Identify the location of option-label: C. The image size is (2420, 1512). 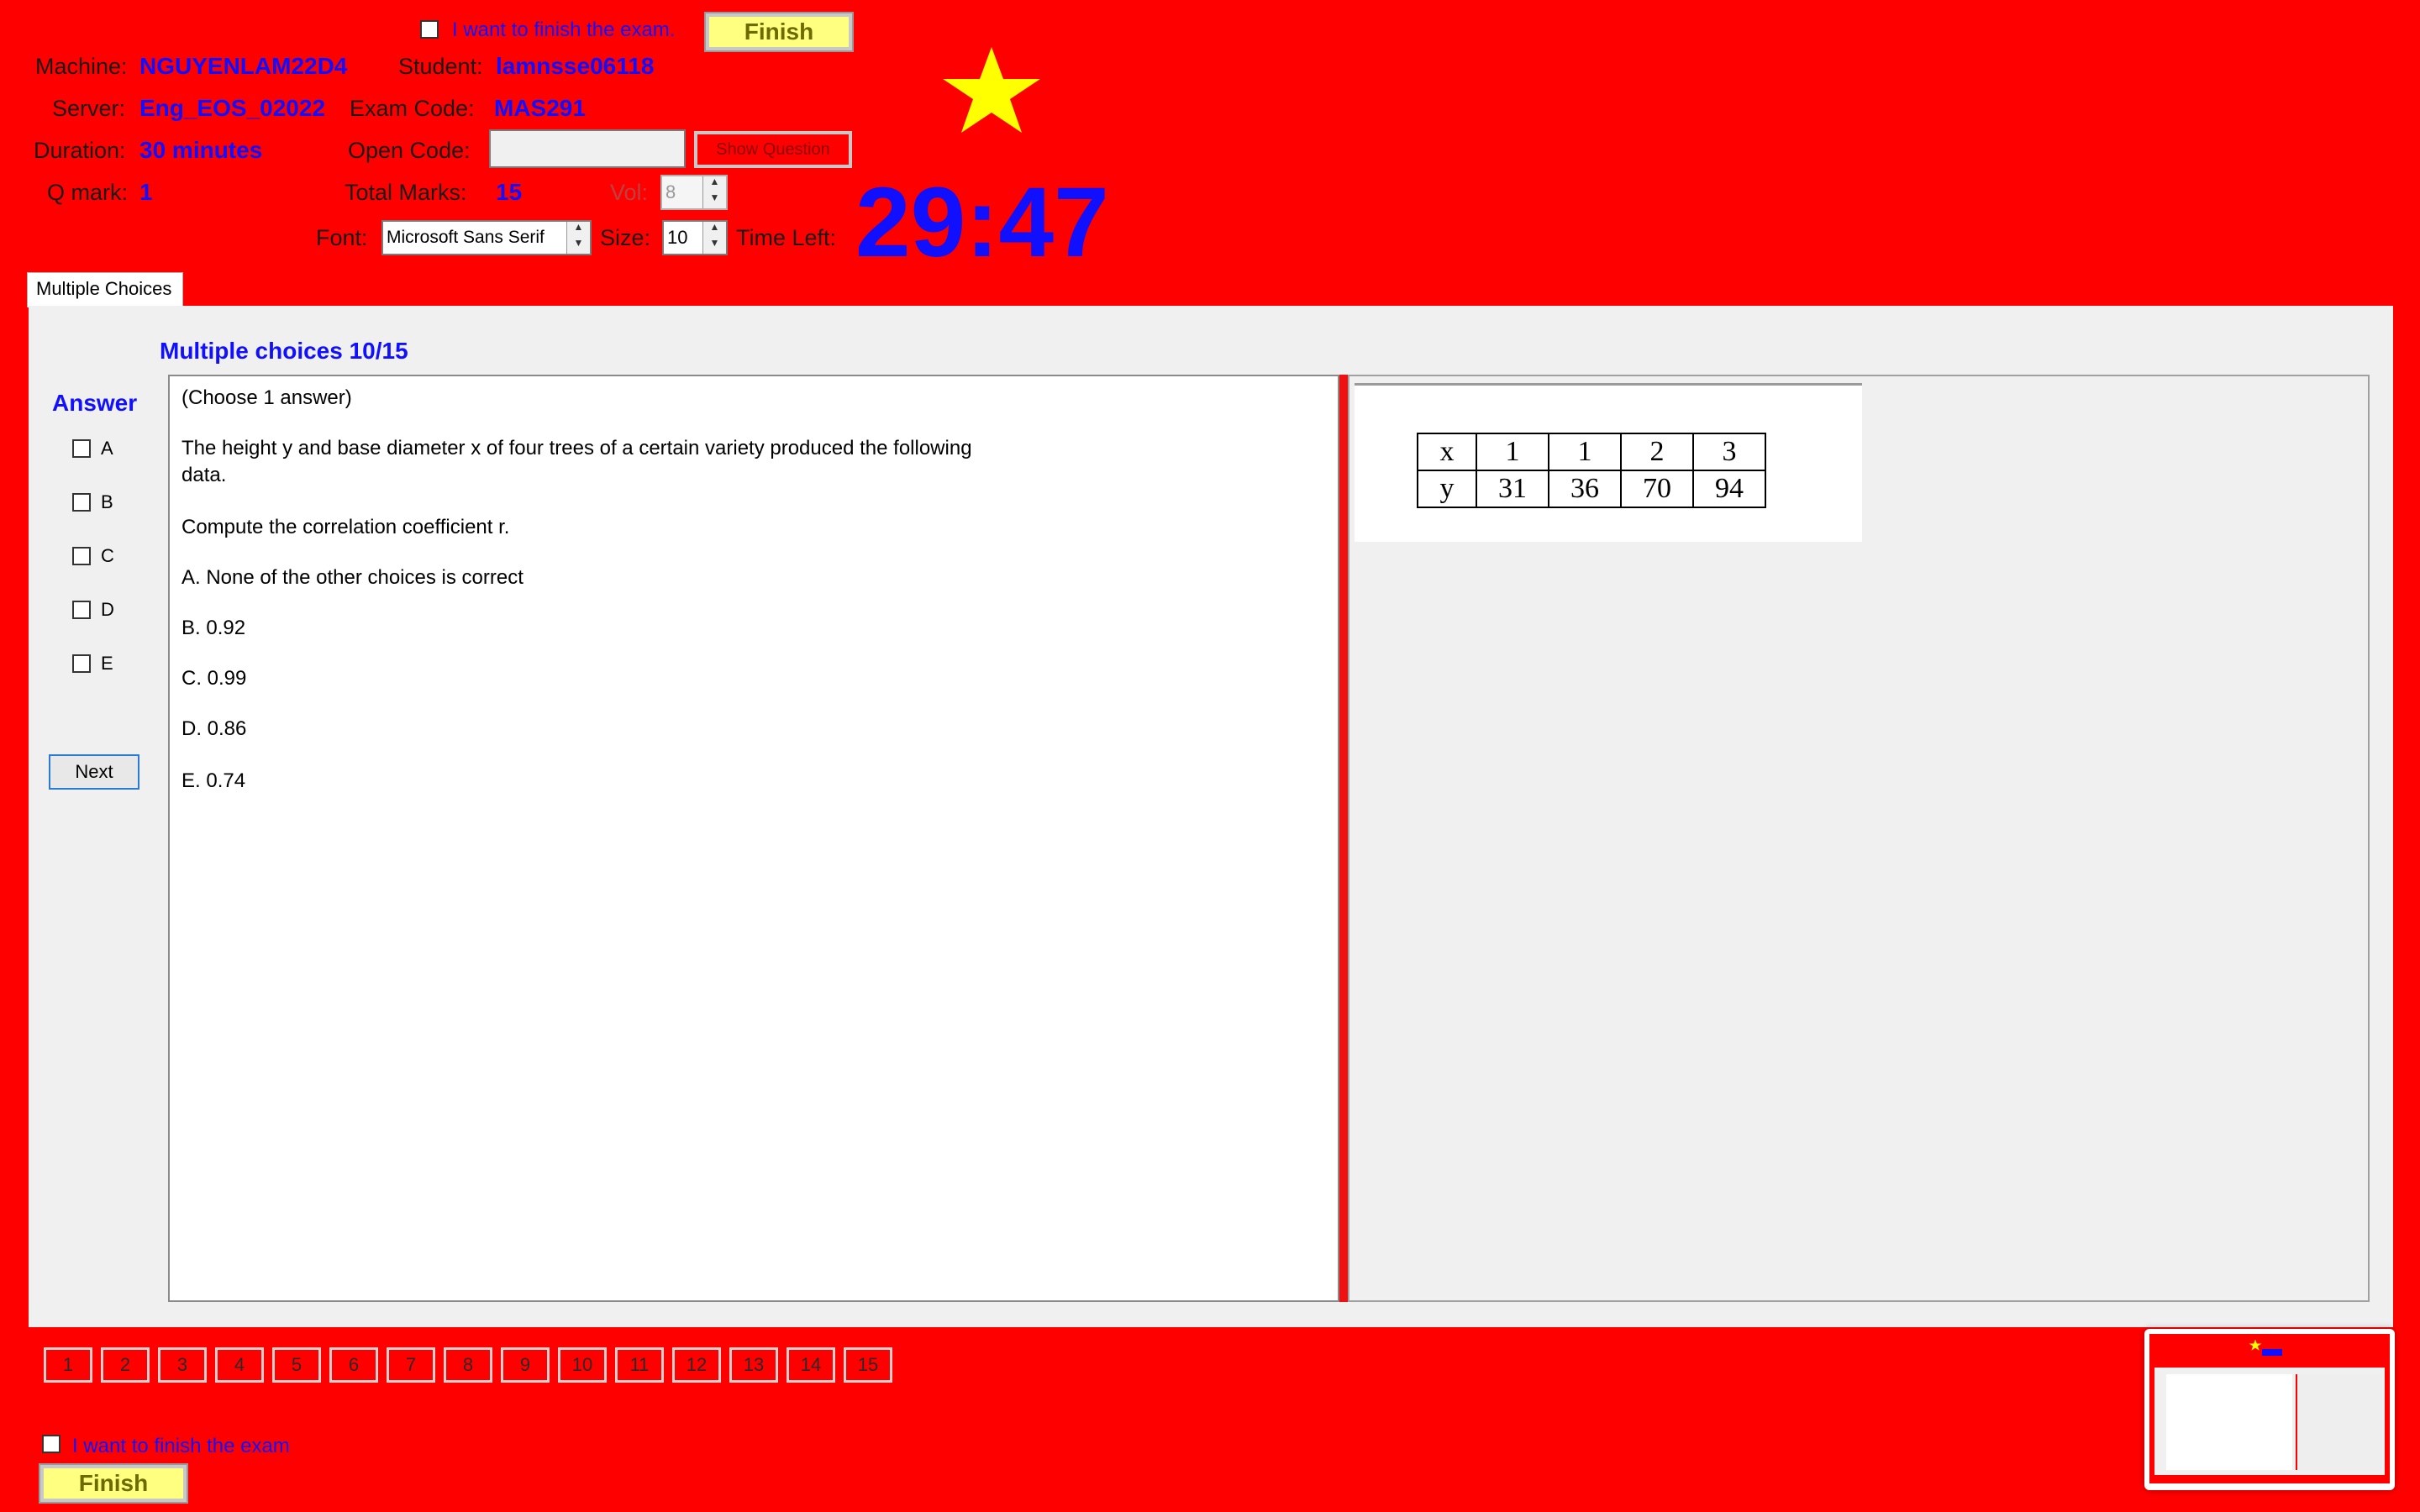
(107, 556).